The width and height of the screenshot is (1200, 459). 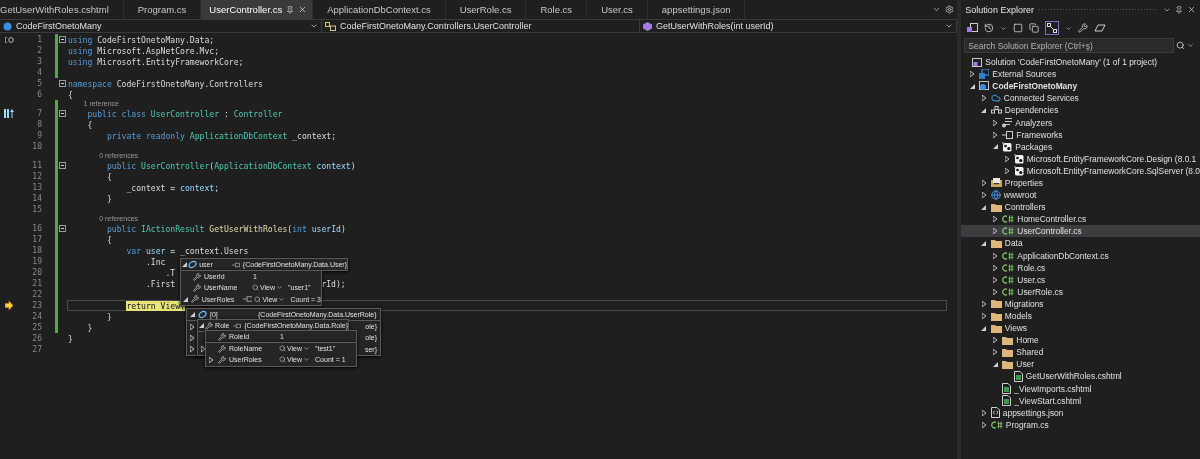 I want to click on tree-item: CodeFirstOnetoMany, so click(x=1080, y=86).